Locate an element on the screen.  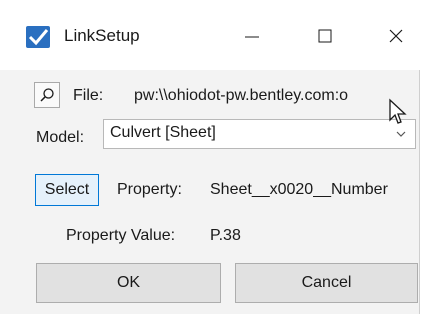
minimize-icon is located at coordinates (252, 37).